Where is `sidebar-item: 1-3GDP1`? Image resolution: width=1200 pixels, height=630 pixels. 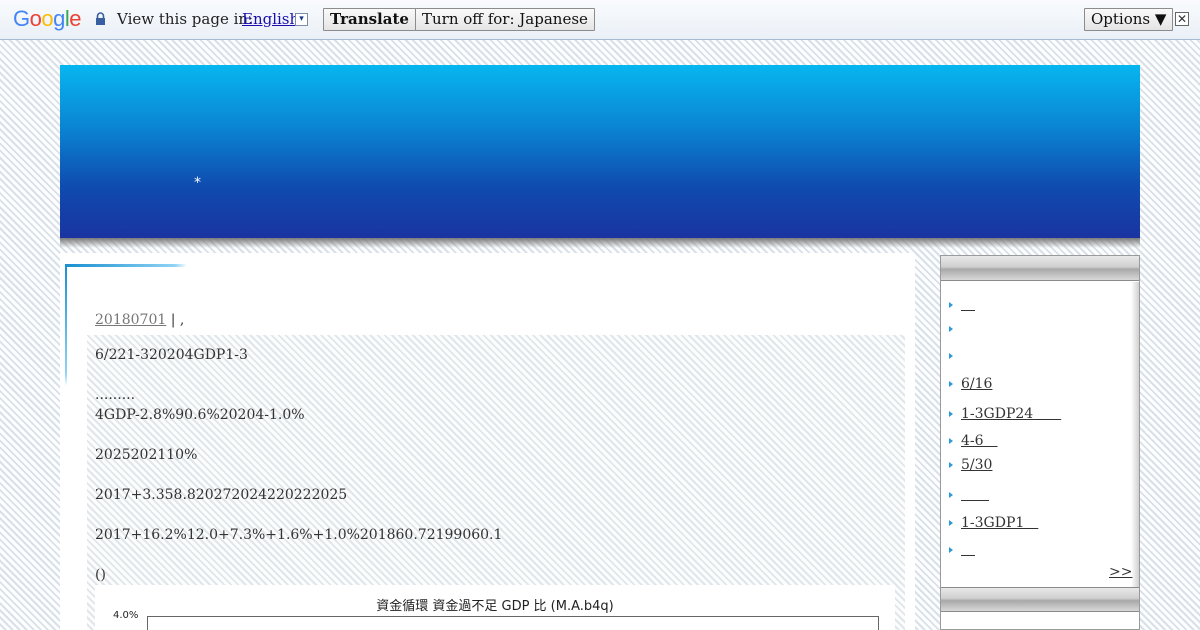
sidebar-item: 1-3GDP1 is located at coordinates (993, 522).